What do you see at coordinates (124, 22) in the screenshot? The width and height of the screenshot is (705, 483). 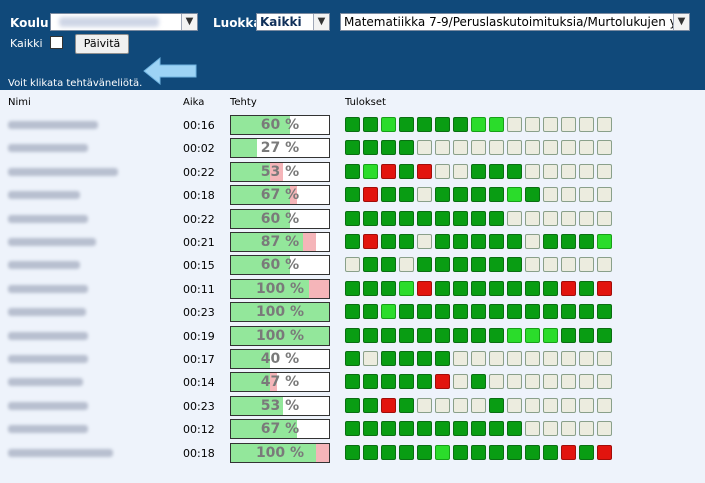 I see `school-select: ▼` at bounding box center [124, 22].